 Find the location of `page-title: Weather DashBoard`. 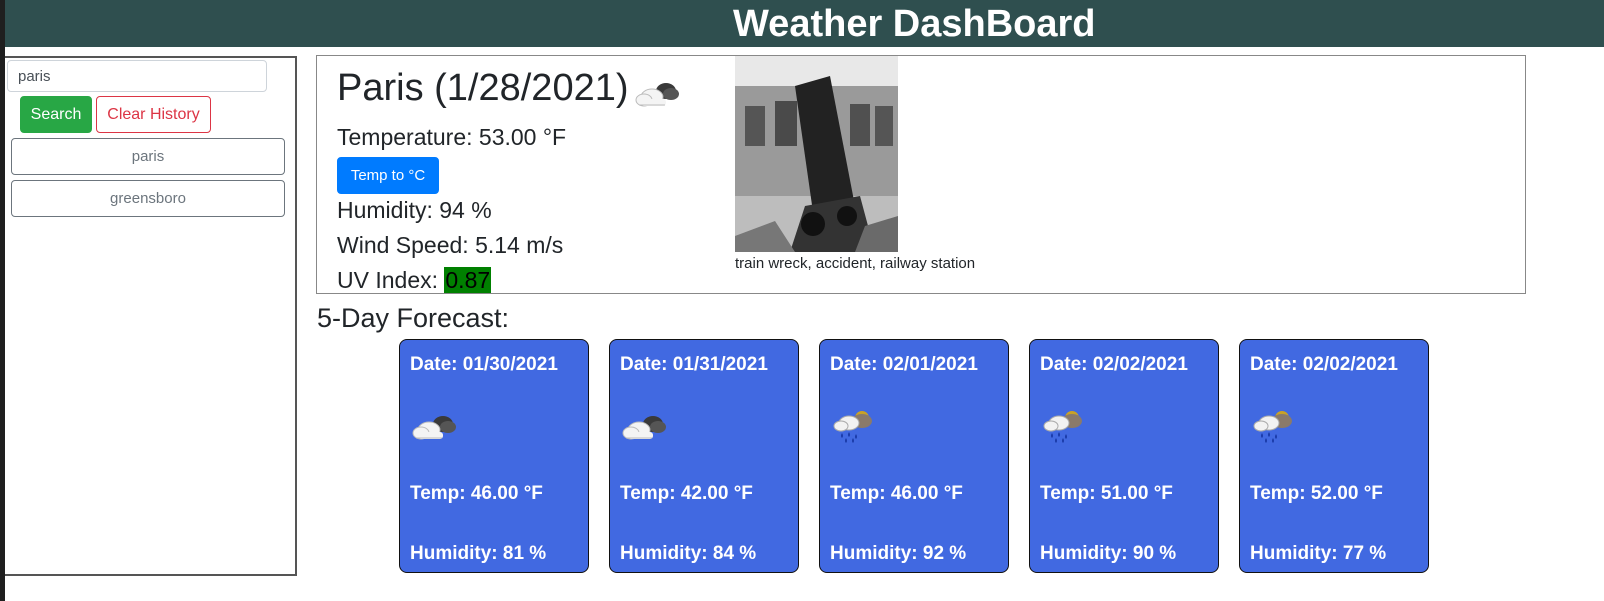

page-title: Weather DashBoard is located at coordinates (914, 24).